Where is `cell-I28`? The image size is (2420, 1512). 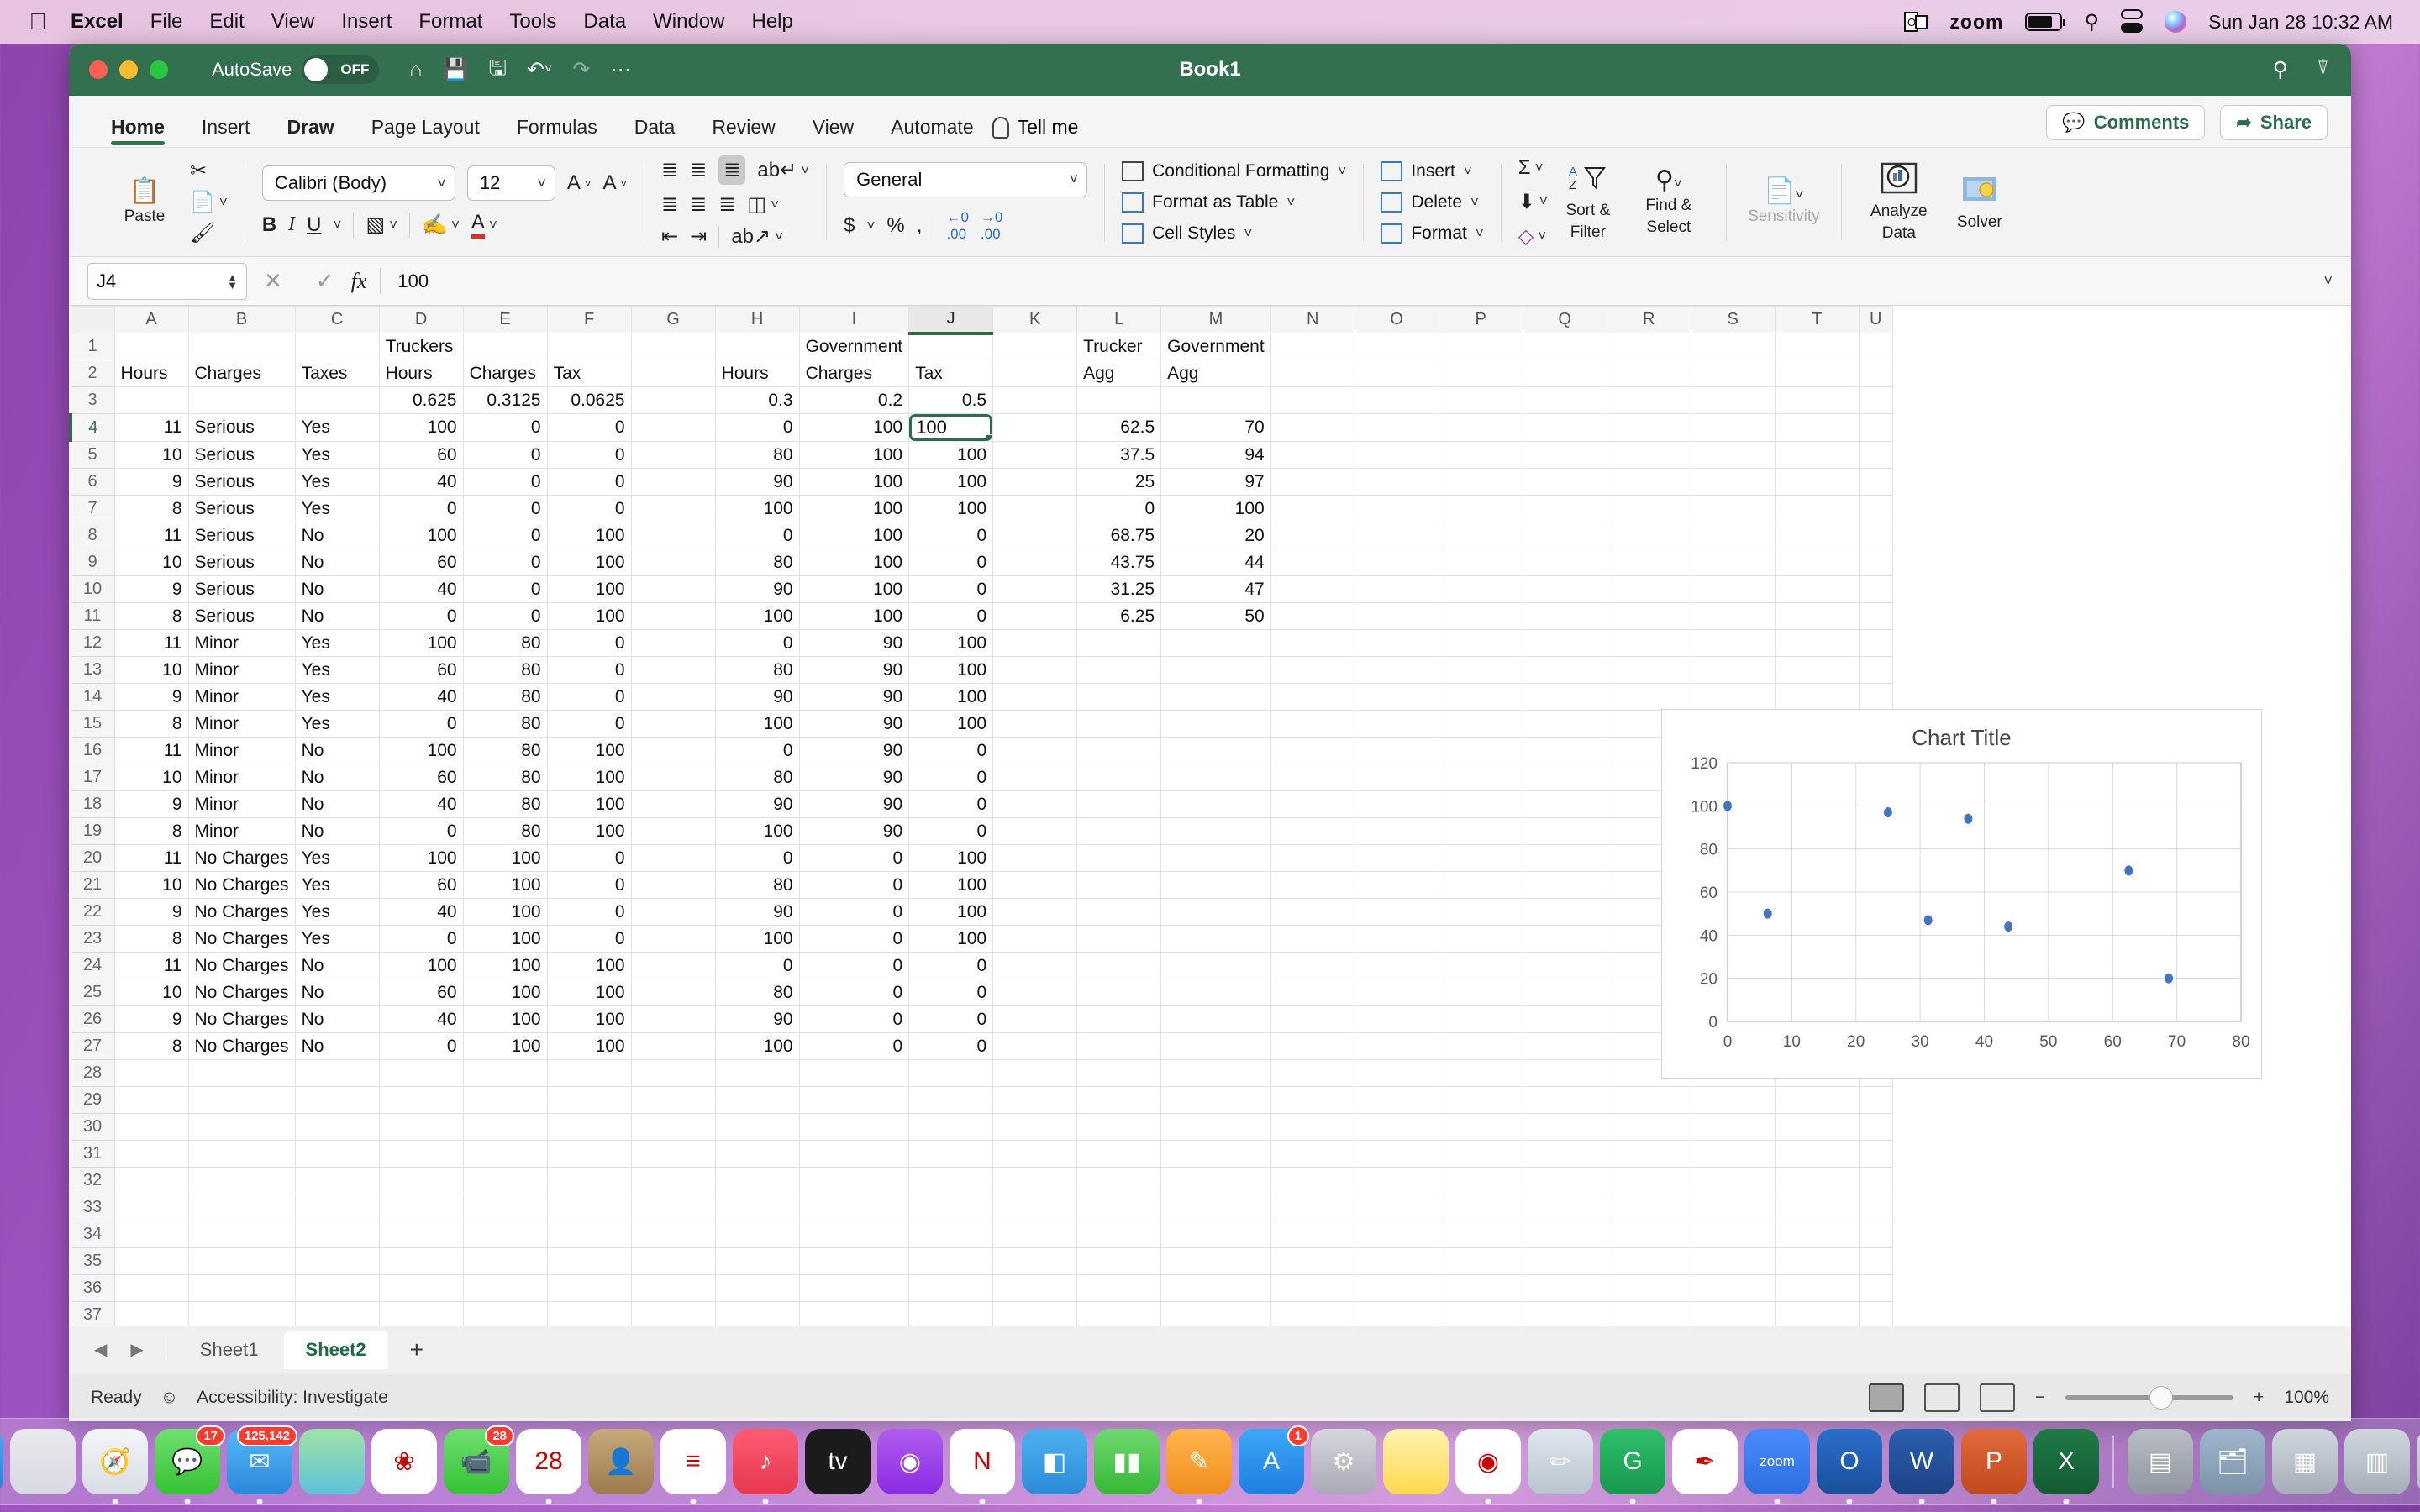
cell-I28 is located at coordinates (854, 1073).